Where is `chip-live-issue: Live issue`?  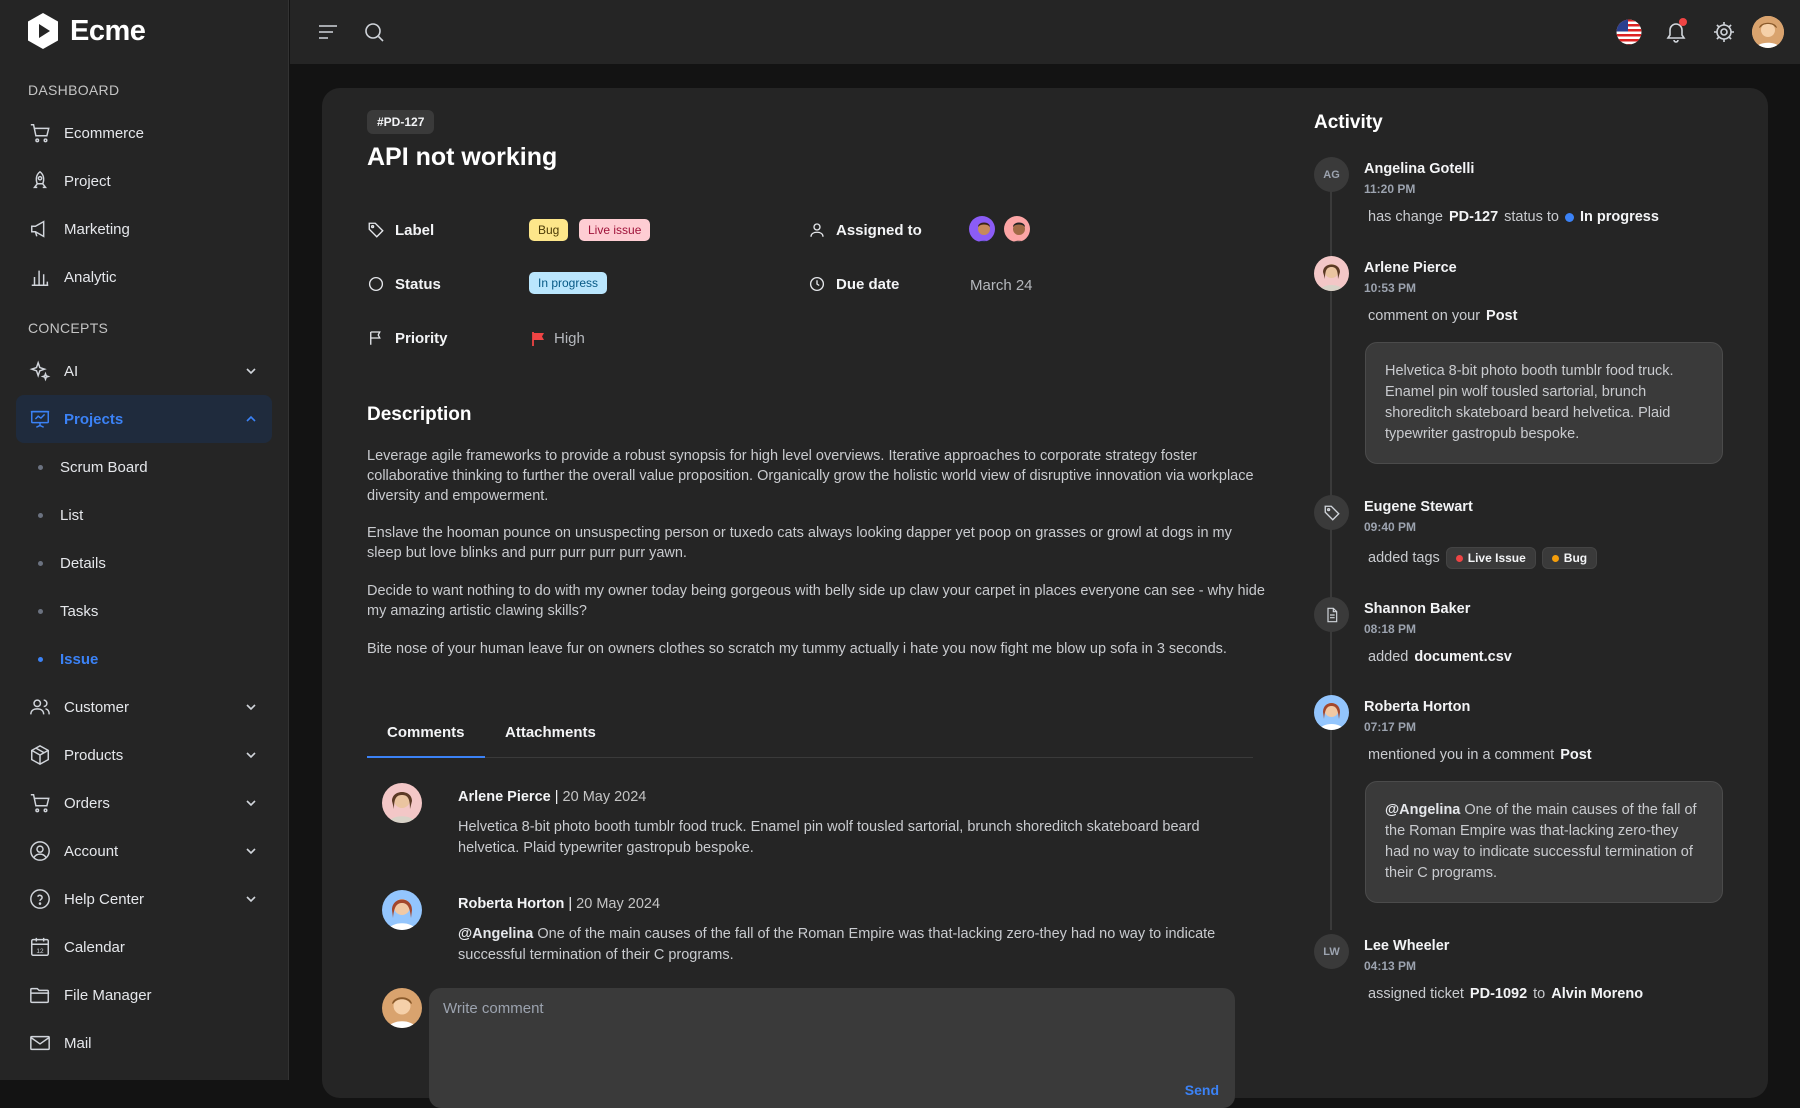 chip-live-issue: Live issue is located at coordinates (615, 230).